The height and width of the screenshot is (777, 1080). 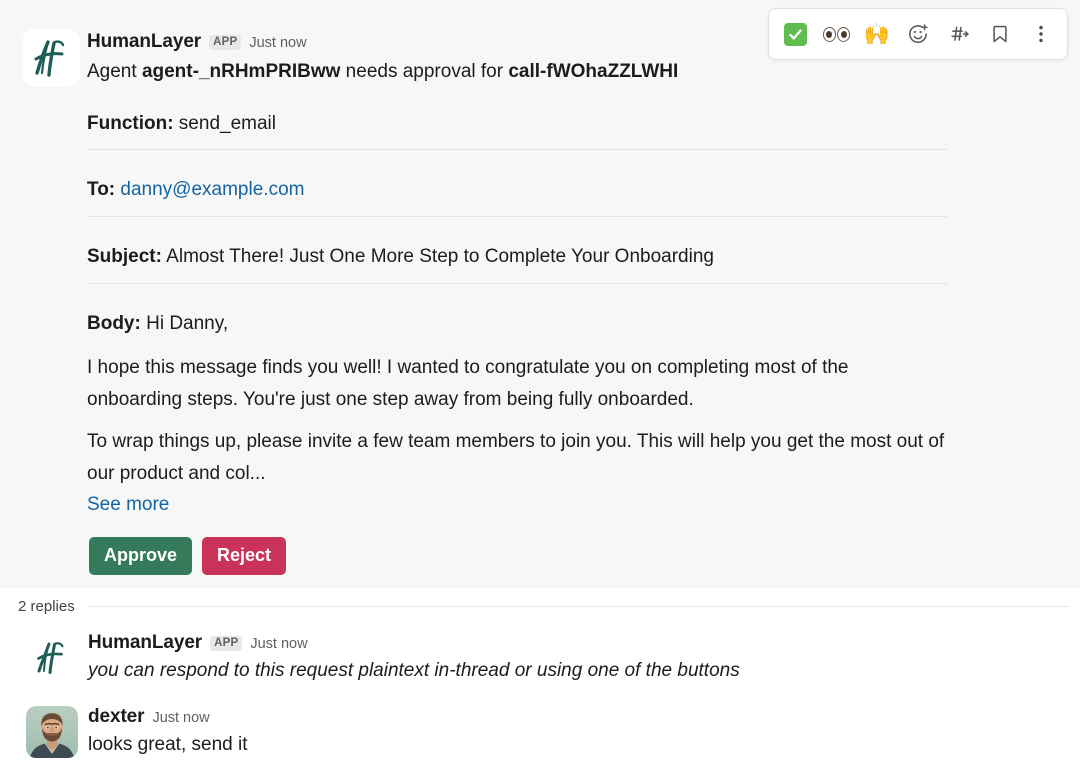 I want to click on field-function-label: Function:, so click(x=130, y=123).